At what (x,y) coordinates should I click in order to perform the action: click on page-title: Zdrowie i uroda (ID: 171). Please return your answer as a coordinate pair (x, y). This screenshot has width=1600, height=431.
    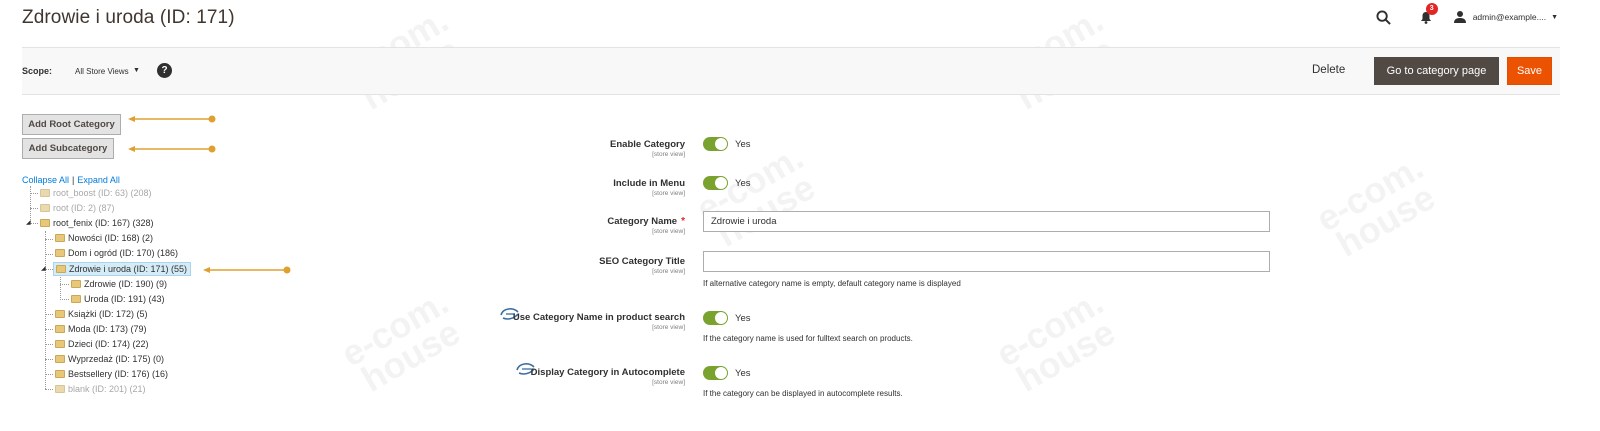
    Looking at the image, I should click on (128, 17).